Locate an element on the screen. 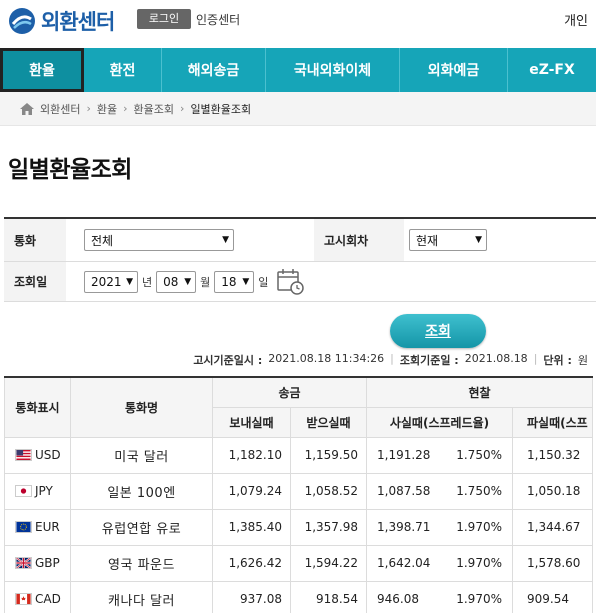  day-select: 18 ▼ is located at coordinates (234, 281).